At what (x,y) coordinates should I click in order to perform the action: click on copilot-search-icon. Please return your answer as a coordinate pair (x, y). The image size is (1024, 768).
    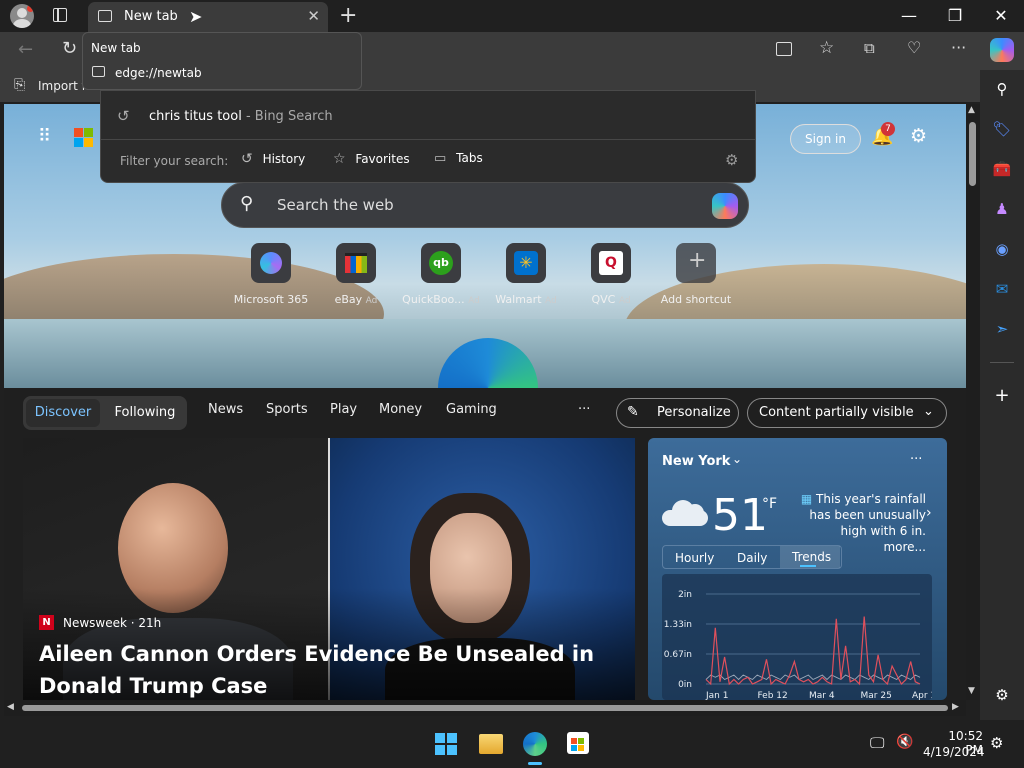
    Looking at the image, I should click on (725, 206).